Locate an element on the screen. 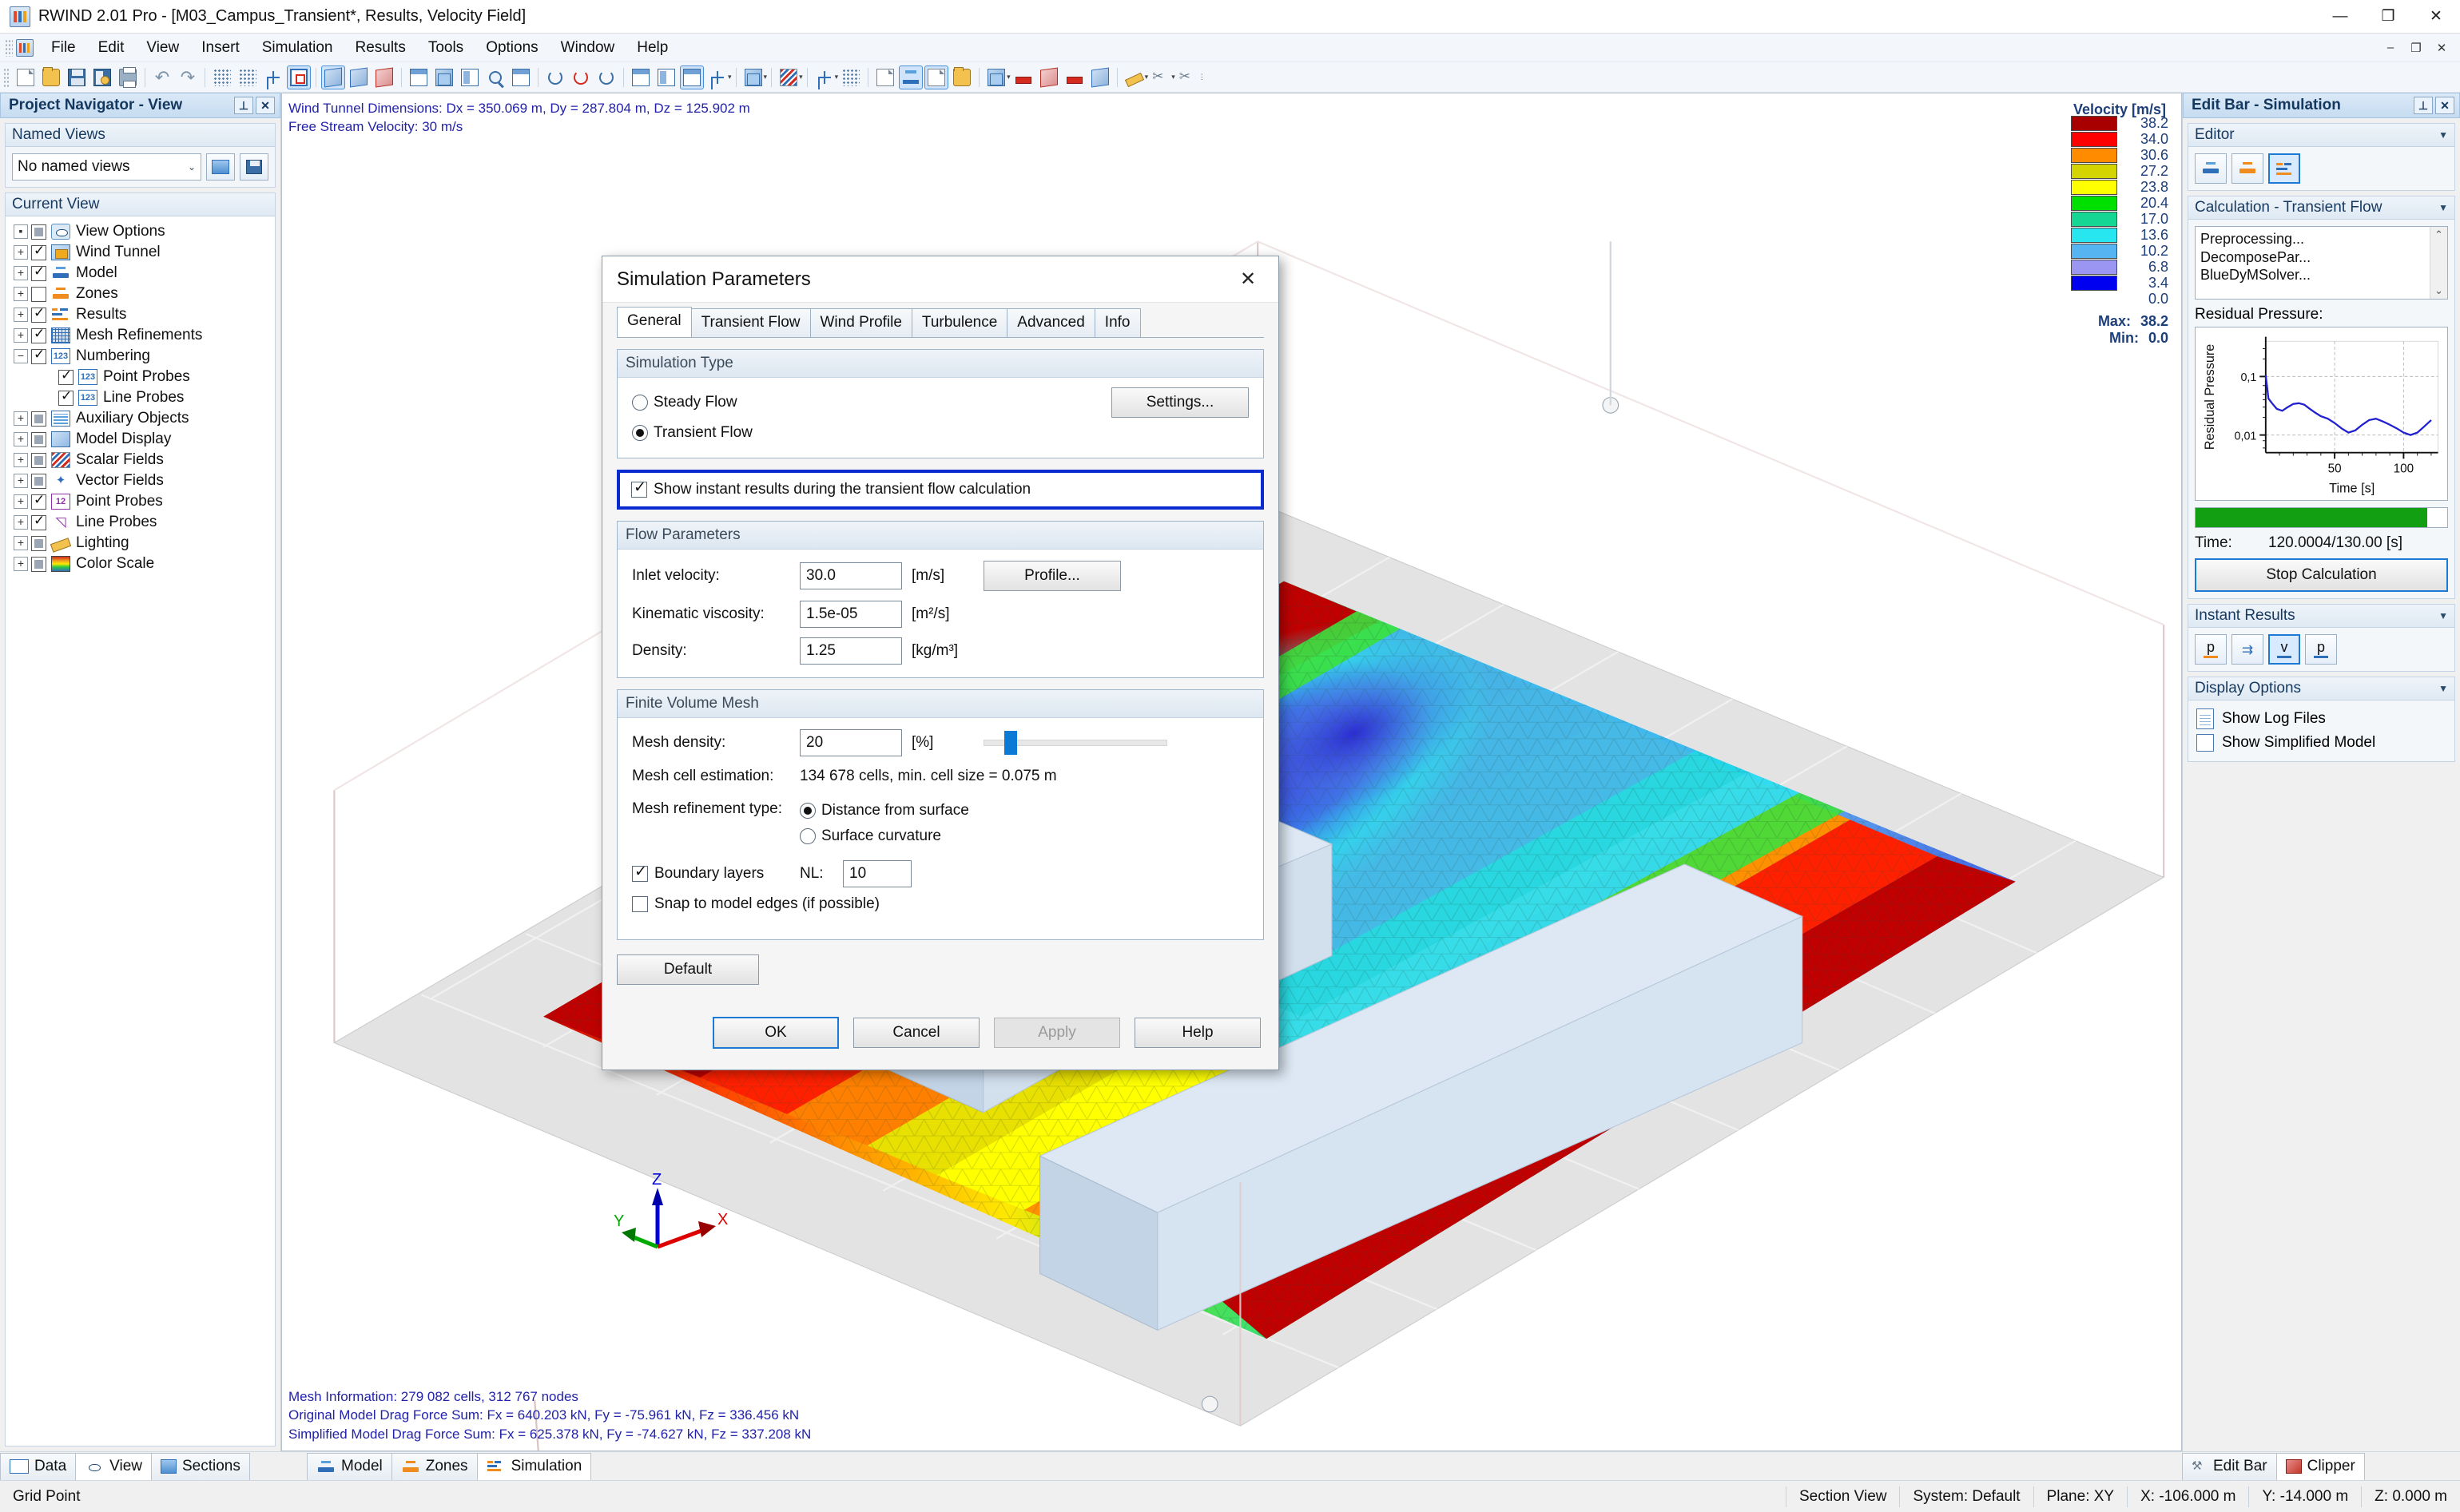  dialog-tab-general: General is located at coordinates (654, 322).